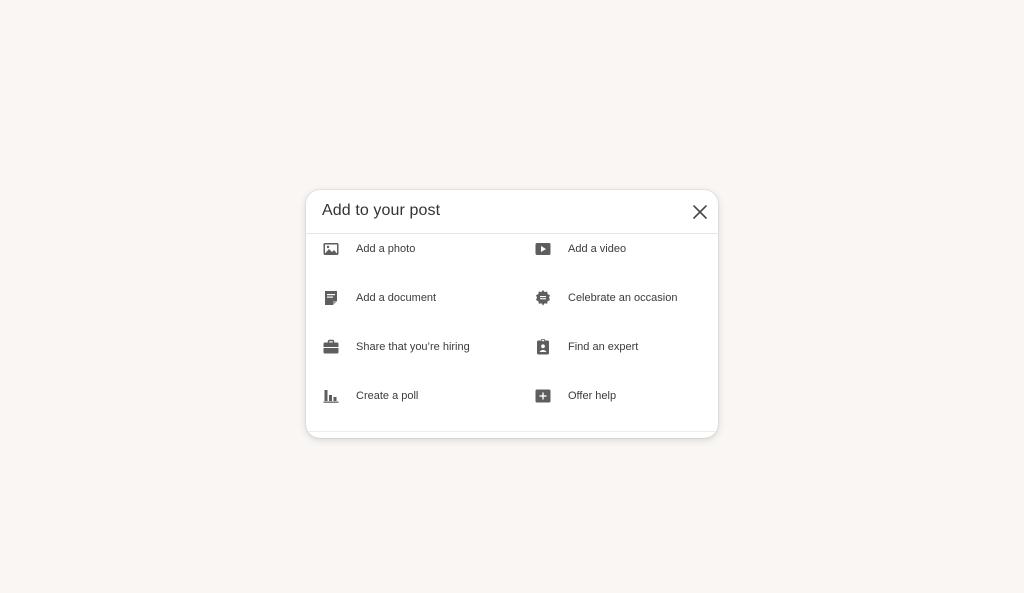 The width and height of the screenshot is (1024, 593). I want to click on option-label: Find an expert, so click(603, 347).